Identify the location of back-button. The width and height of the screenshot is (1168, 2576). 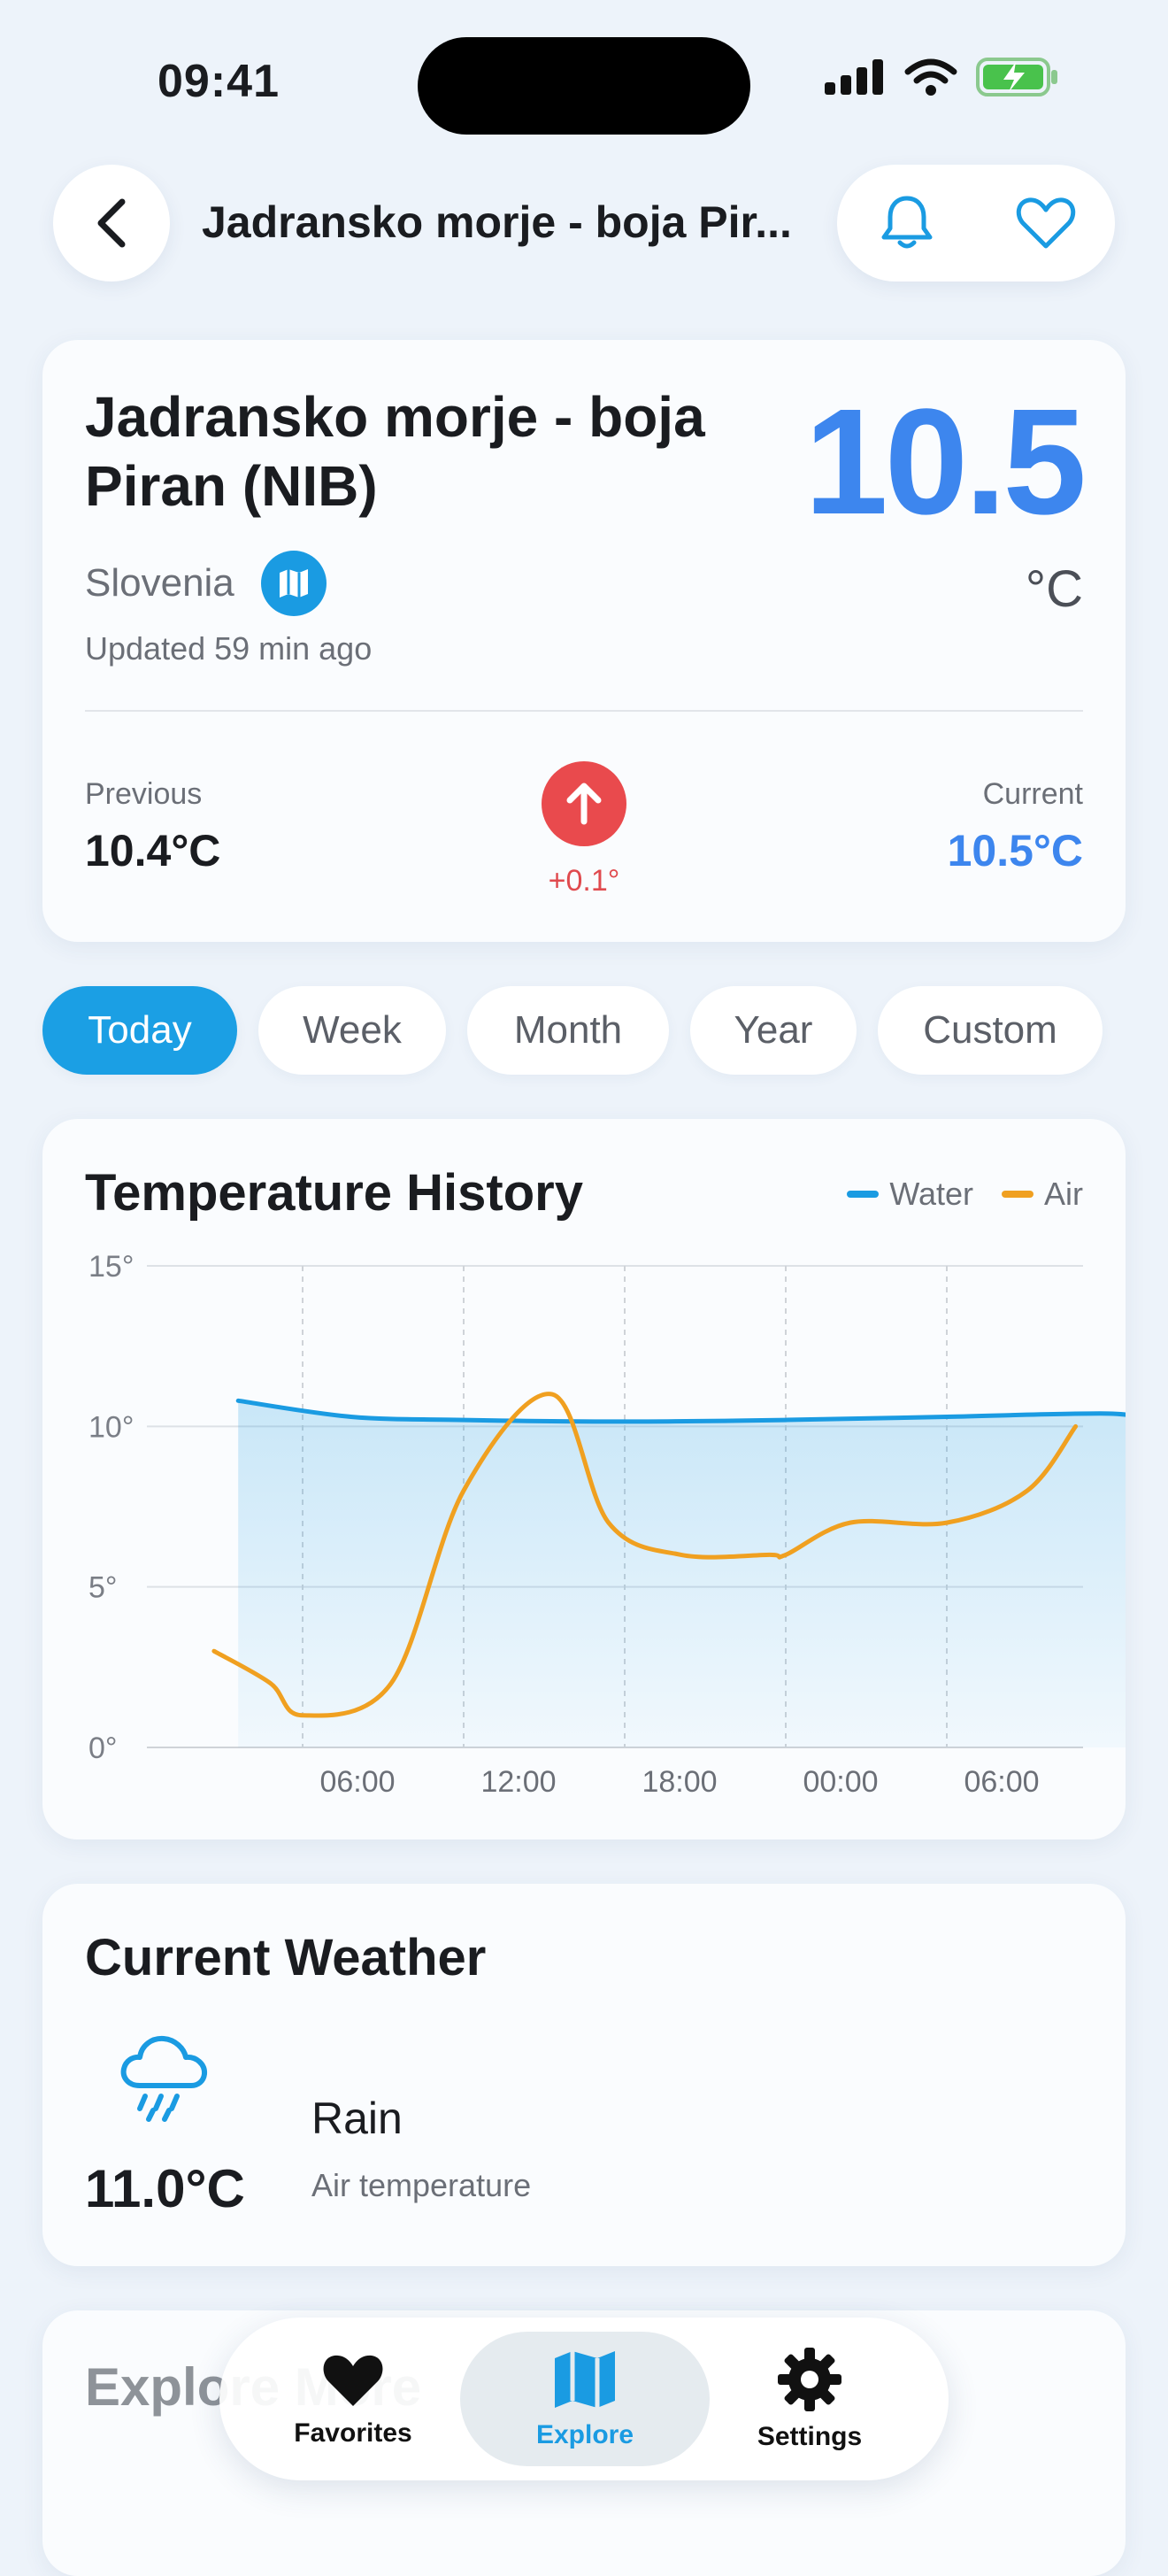
(112, 223).